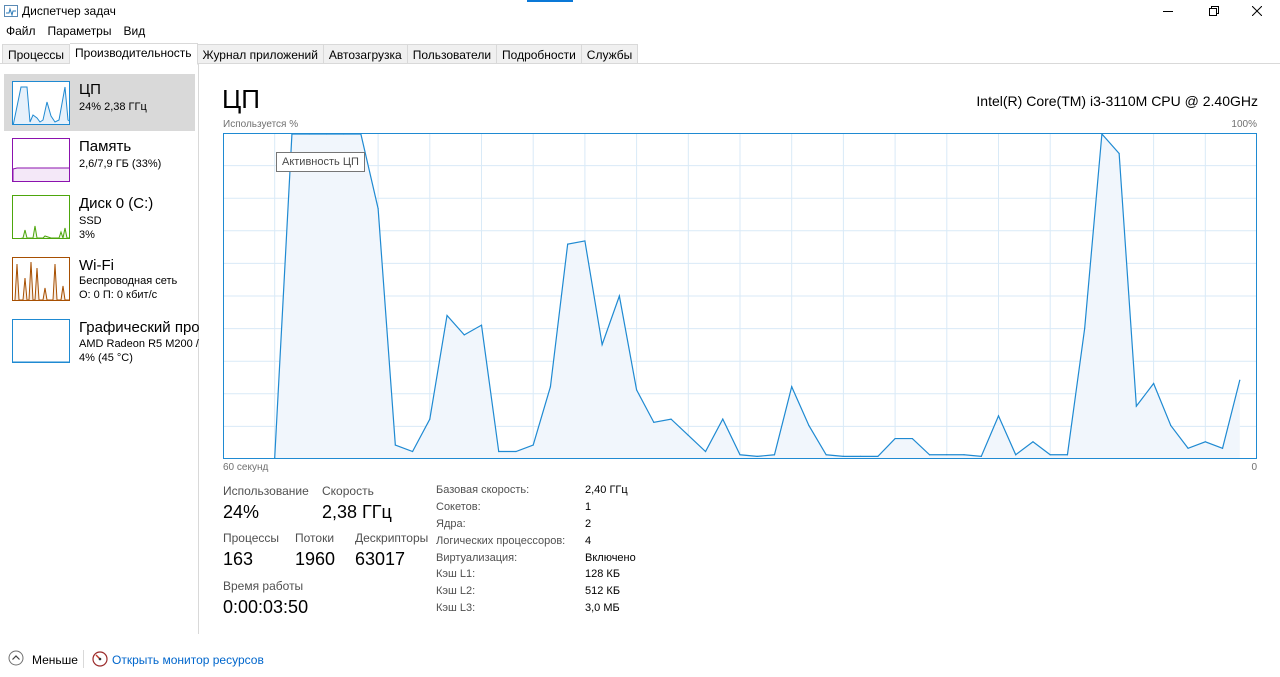  I want to click on spec-value: Включено, so click(610, 558).